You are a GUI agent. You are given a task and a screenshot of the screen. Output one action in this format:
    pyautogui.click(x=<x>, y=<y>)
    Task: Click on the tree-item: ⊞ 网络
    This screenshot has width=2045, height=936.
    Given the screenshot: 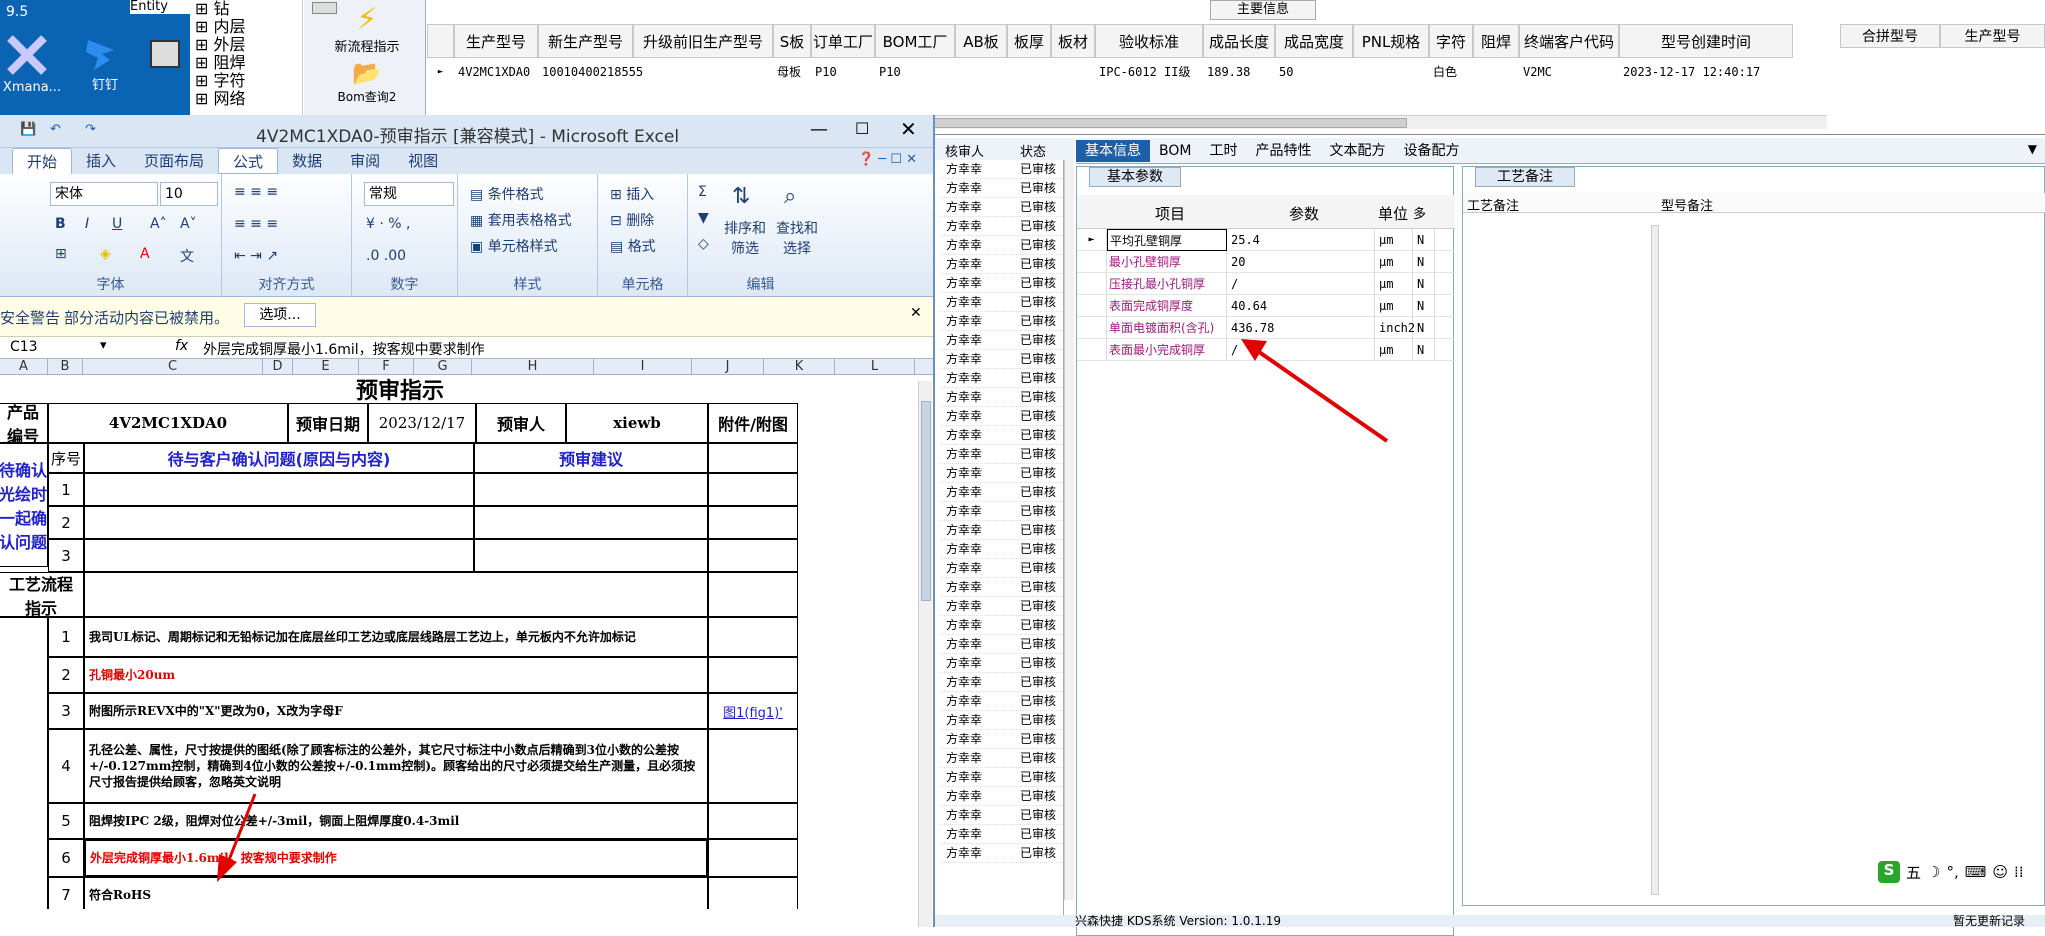 What is the action you would take?
    pyautogui.click(x=248, y=99)
    